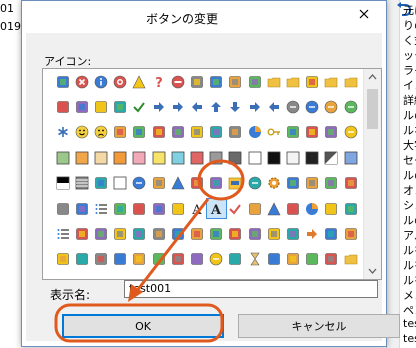 Image resolution: width=416 pixels, height=348 pixels. Describe the element at coordinates (251, 289) in the screenshot. I see `display-name-field: test001` at that location.